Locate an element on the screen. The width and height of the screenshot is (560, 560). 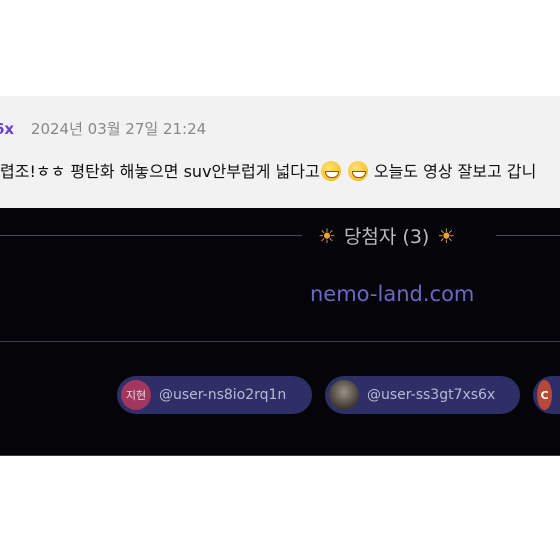
divider-right is located at coordinates (528, 235).